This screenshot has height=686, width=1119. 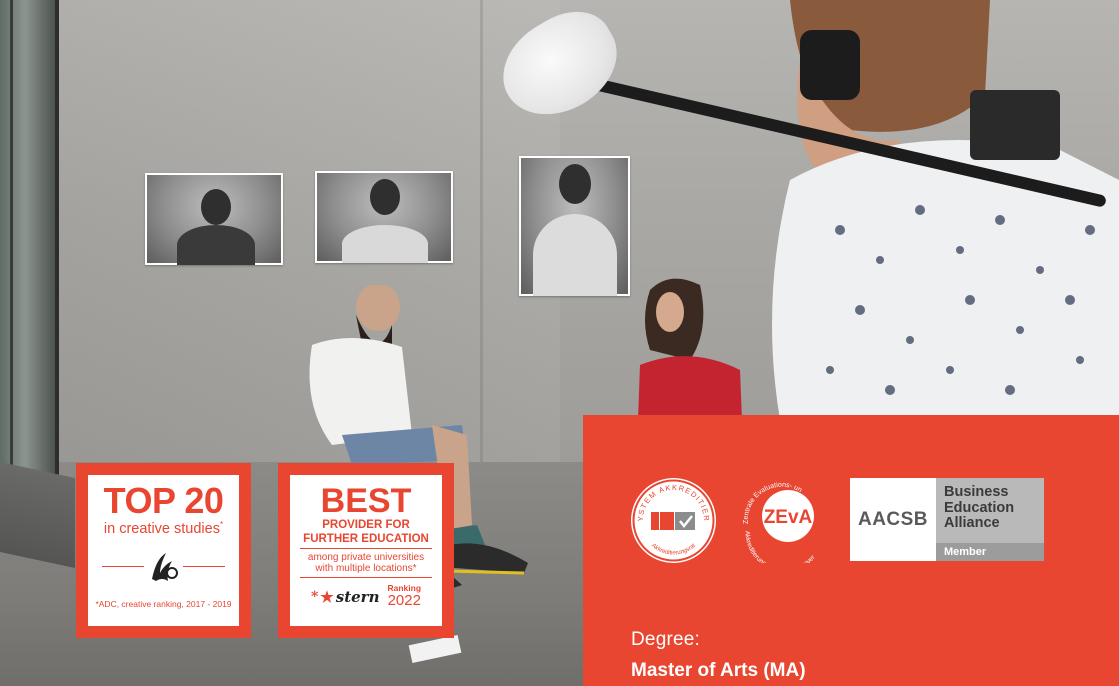 I want to click on top20-footnote: *ADC, creative ranking, 2017 - 2019, so click(x=163, y=603).